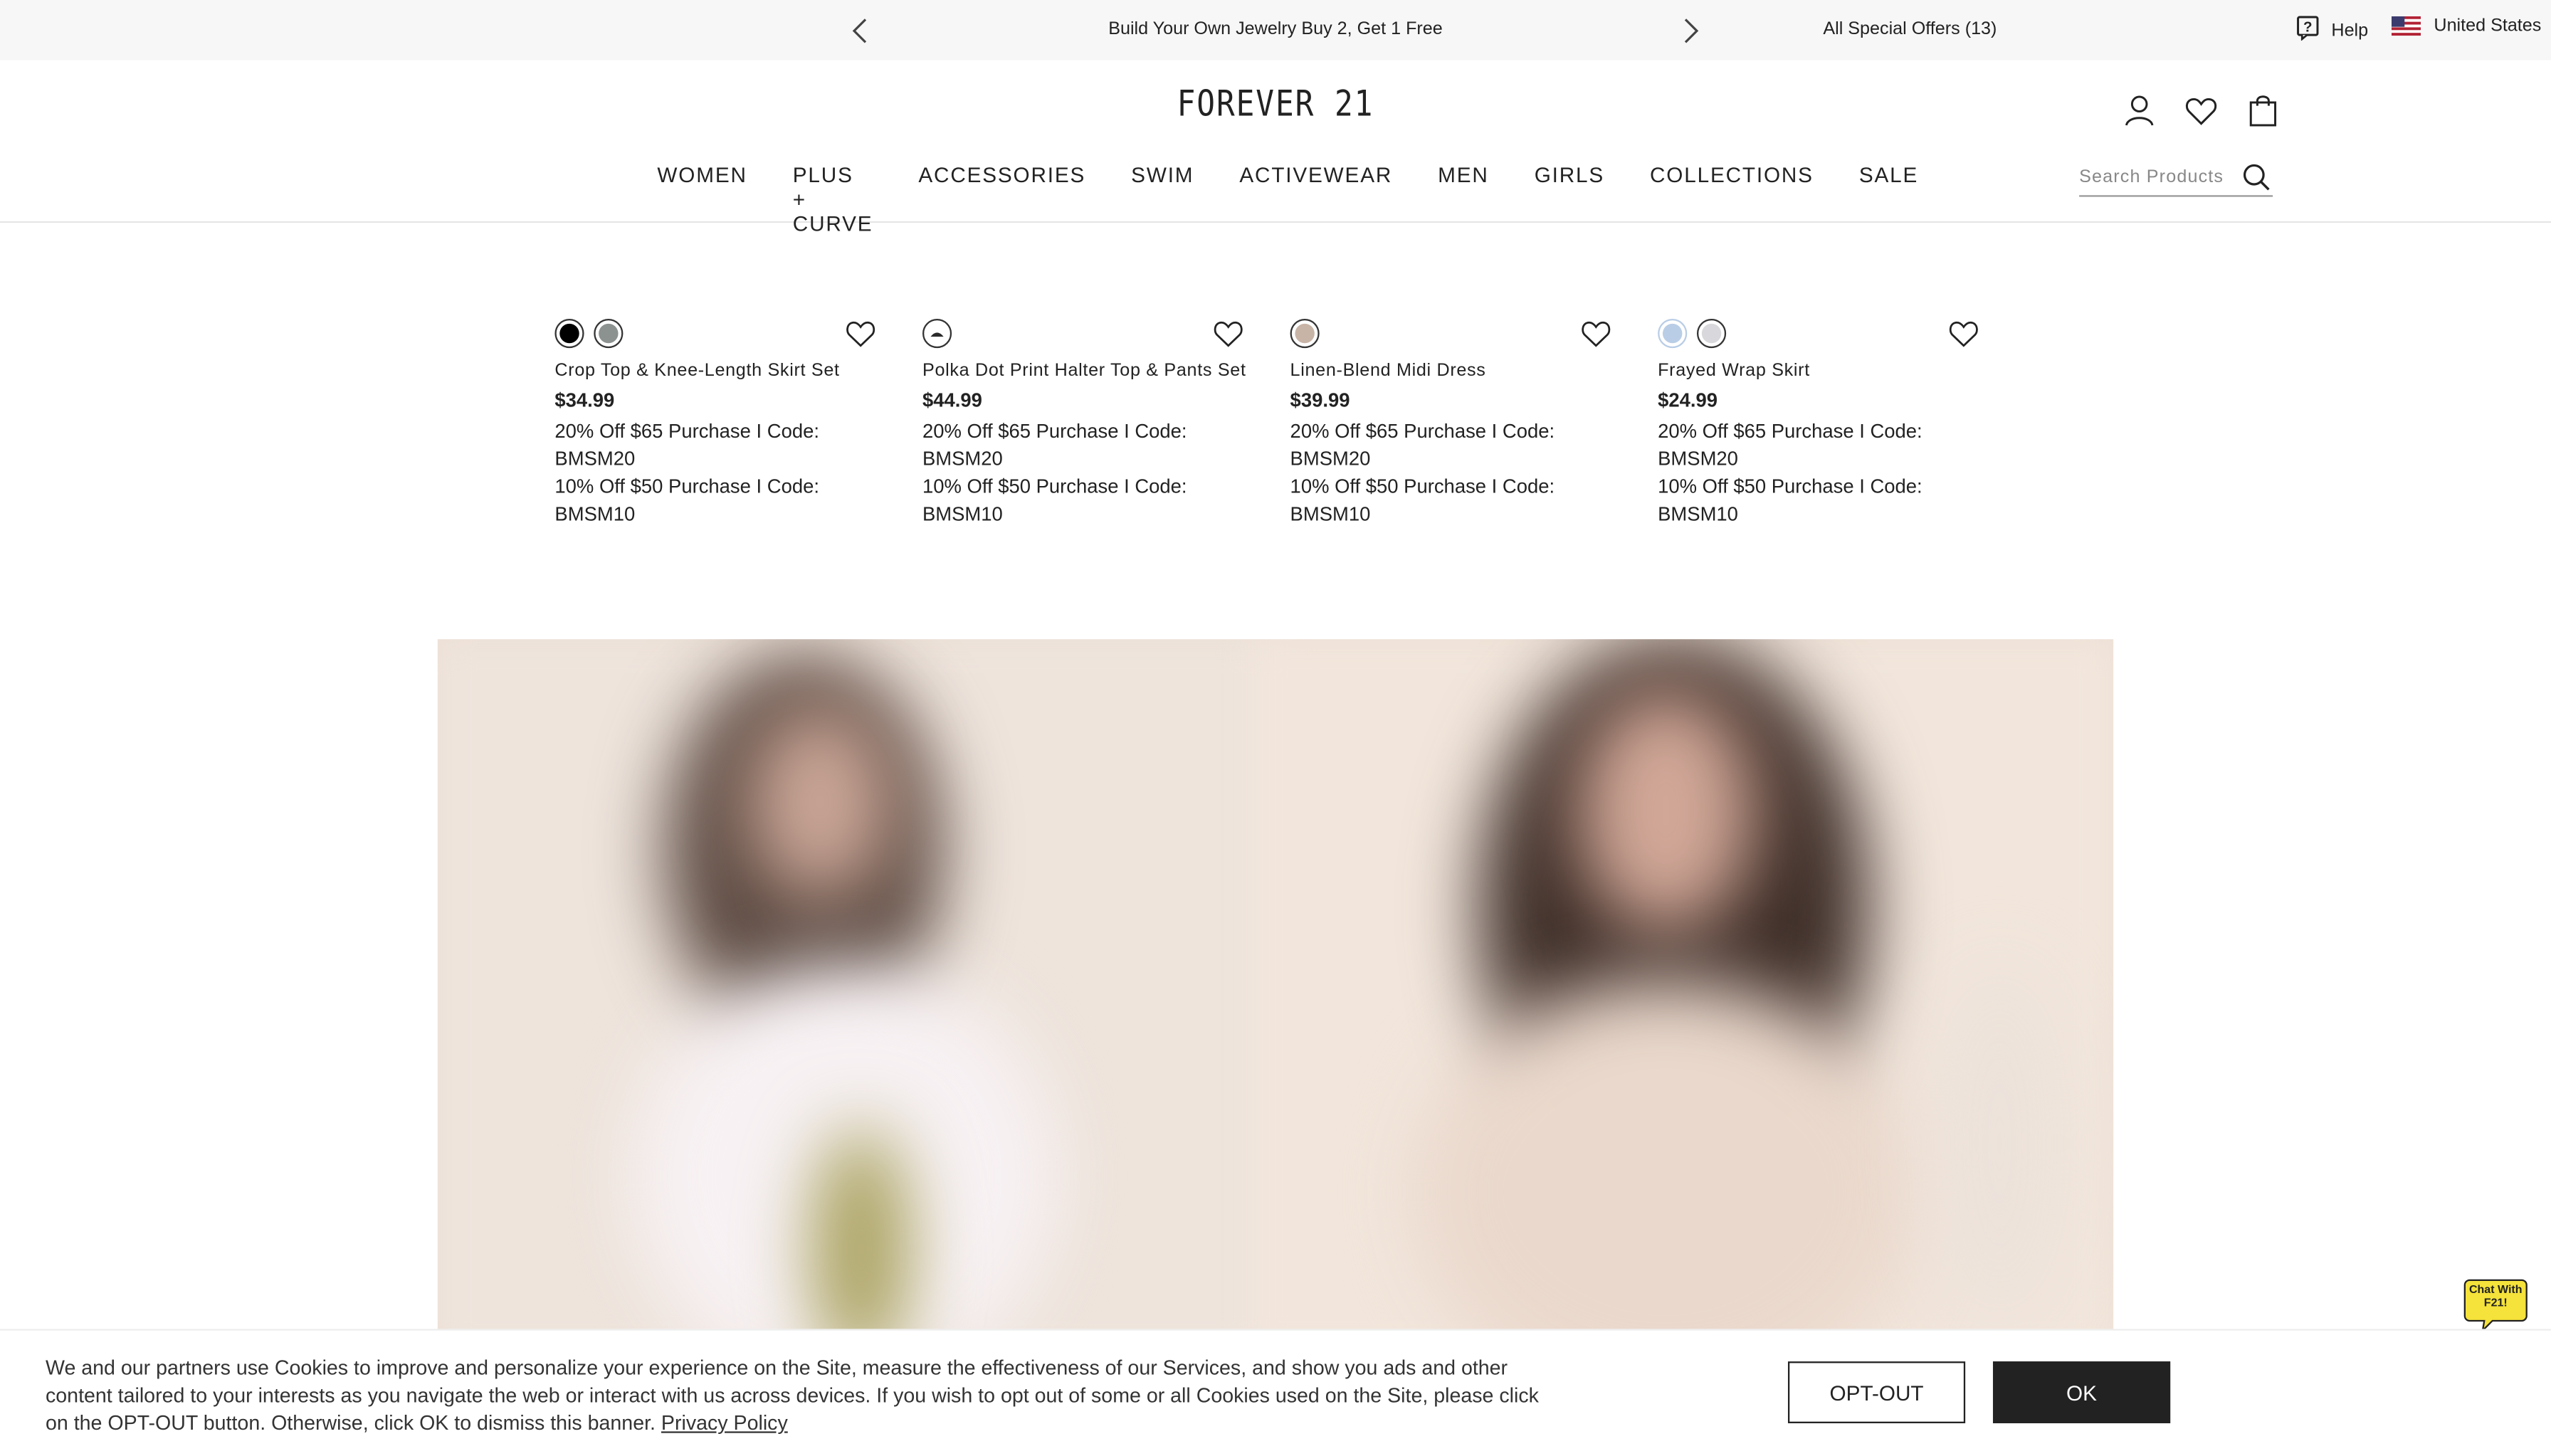  I want to click on opt-out-button: OPT-OUT, so click(1877, 1392).